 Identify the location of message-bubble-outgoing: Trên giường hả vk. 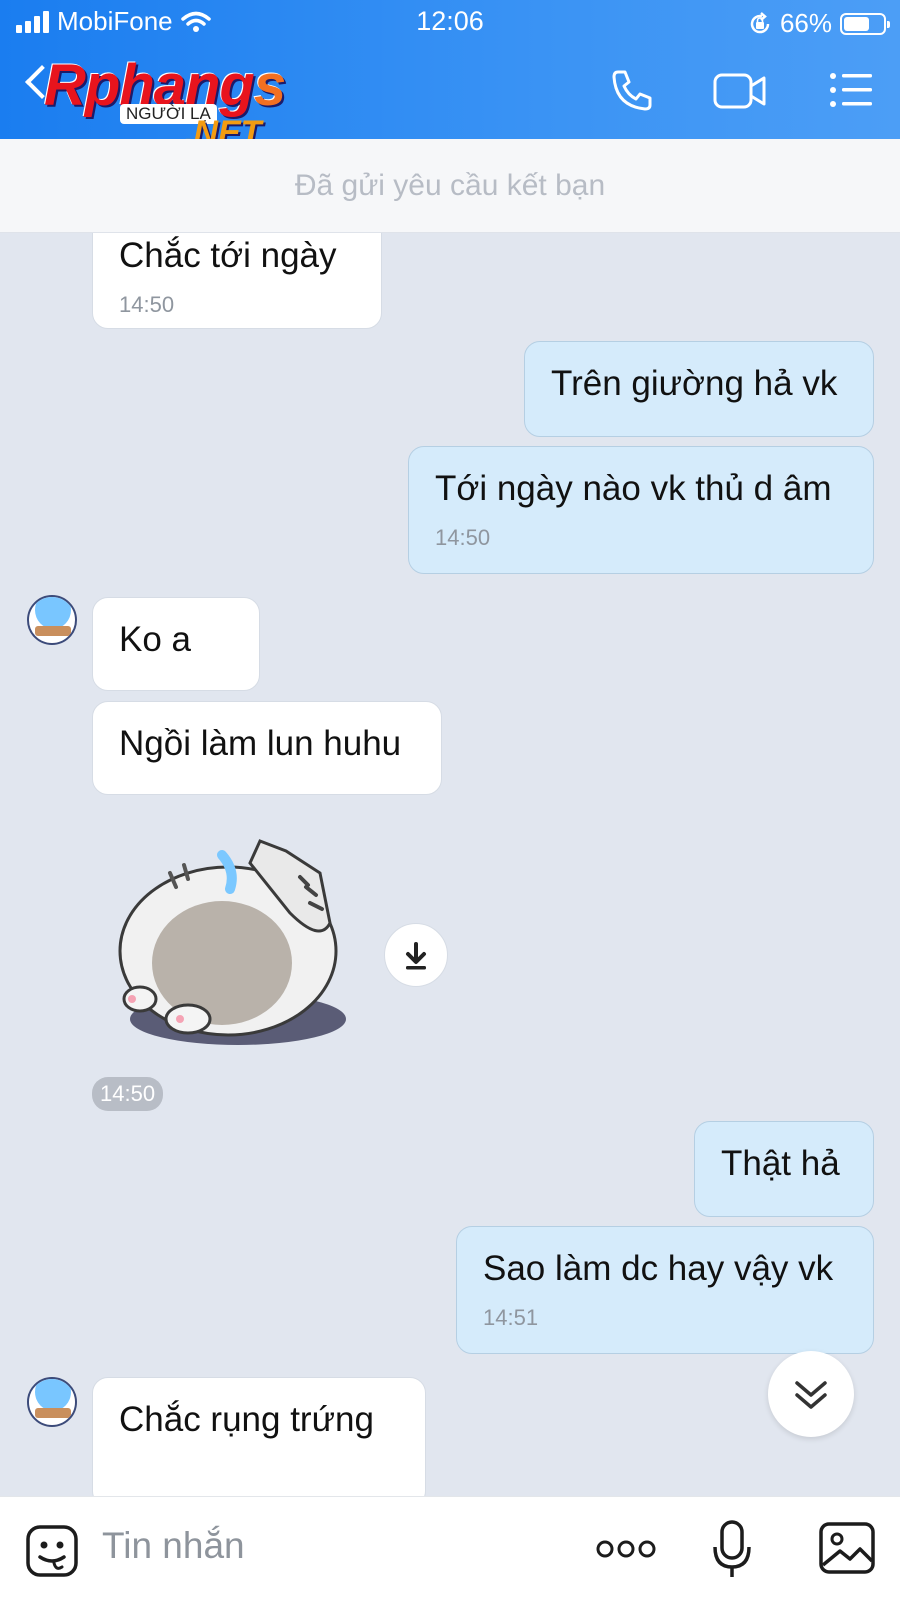
(699, 389).